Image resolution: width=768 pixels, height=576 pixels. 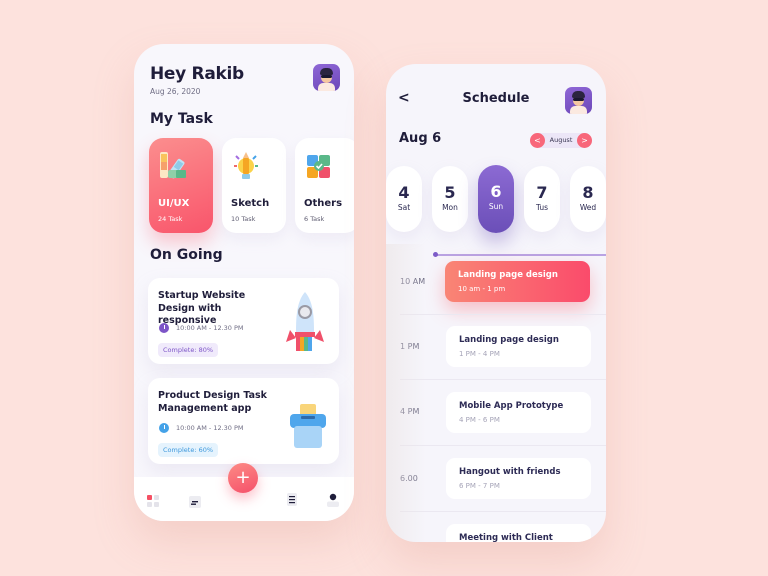 I want to click on bottom-nav: +, so click(x=244, y=492).